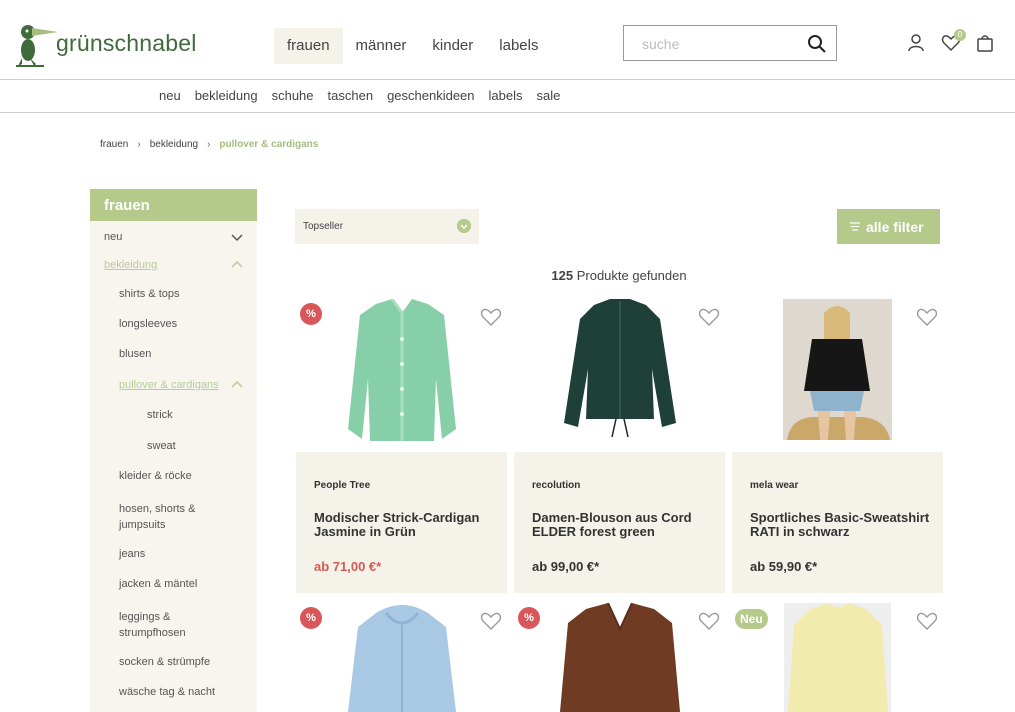 This screenshot has height=712, width=1015. Describe the element at coordinates (387, 226) in the screenshot. I see `sort-select: Topseller` at that location.